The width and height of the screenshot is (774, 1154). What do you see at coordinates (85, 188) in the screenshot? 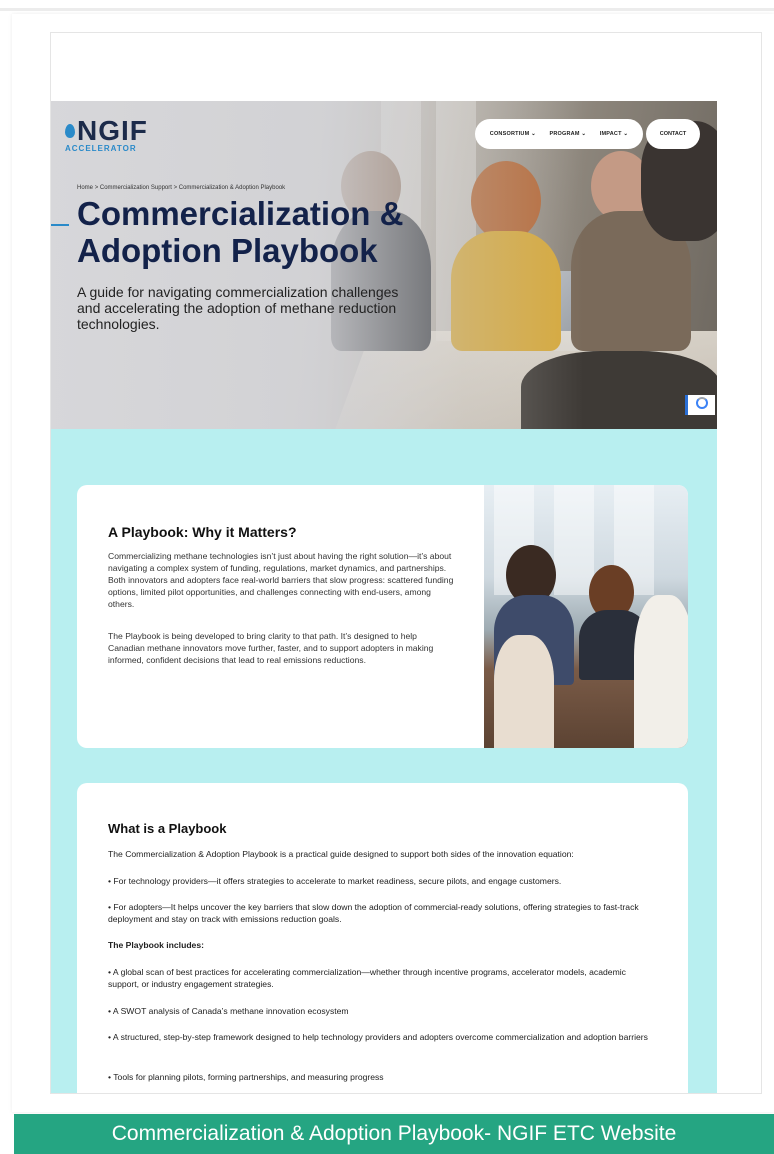
I see `breadcrumb-home: Home` at bounding box center [85, 188].